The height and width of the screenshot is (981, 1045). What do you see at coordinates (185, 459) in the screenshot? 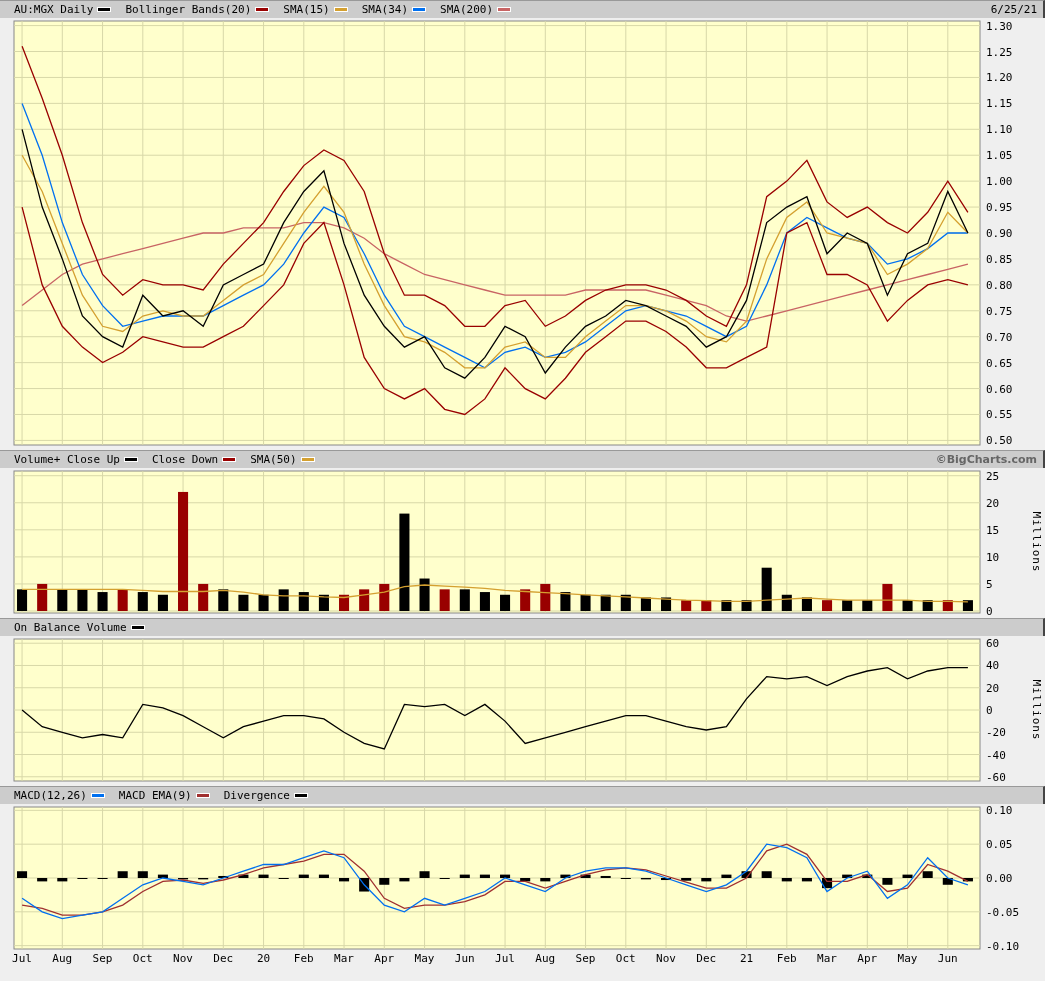
I see `legend-label: Close Down` at bounding box center [185, 459].